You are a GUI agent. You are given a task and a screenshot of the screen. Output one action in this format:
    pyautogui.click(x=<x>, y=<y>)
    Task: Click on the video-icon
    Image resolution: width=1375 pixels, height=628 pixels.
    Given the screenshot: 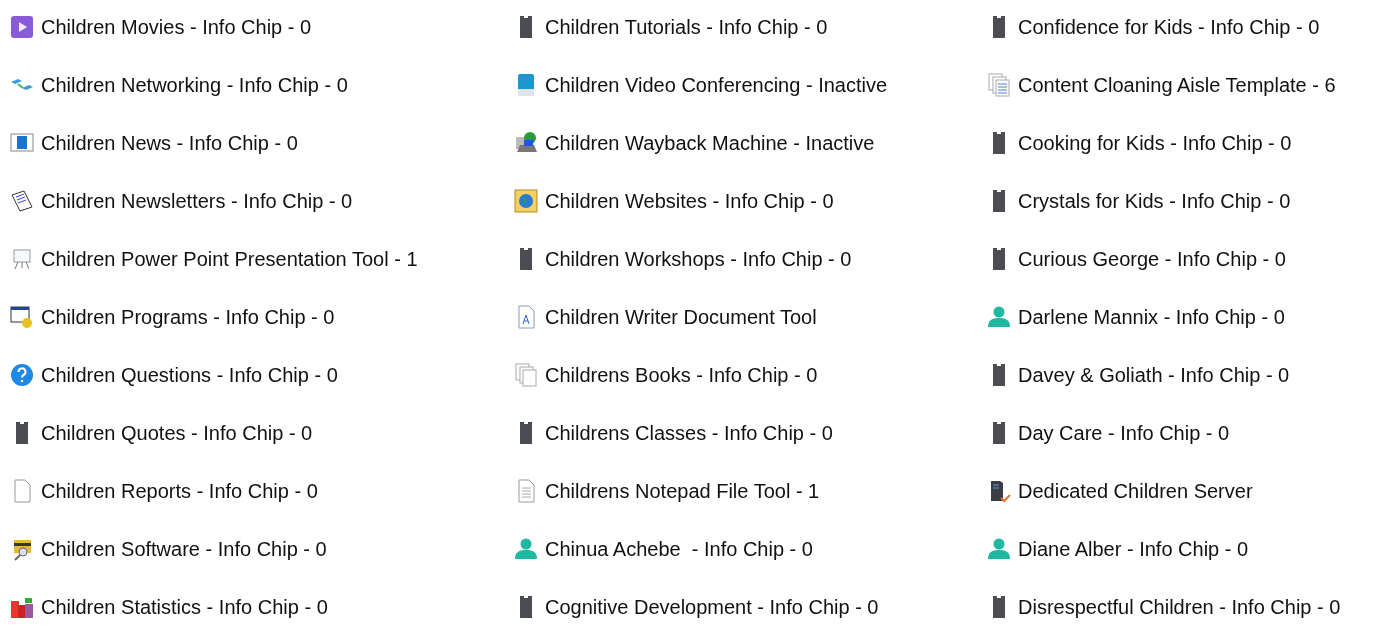 What is the action you would take?
    pyautogui.click(x=22, y=27)
    